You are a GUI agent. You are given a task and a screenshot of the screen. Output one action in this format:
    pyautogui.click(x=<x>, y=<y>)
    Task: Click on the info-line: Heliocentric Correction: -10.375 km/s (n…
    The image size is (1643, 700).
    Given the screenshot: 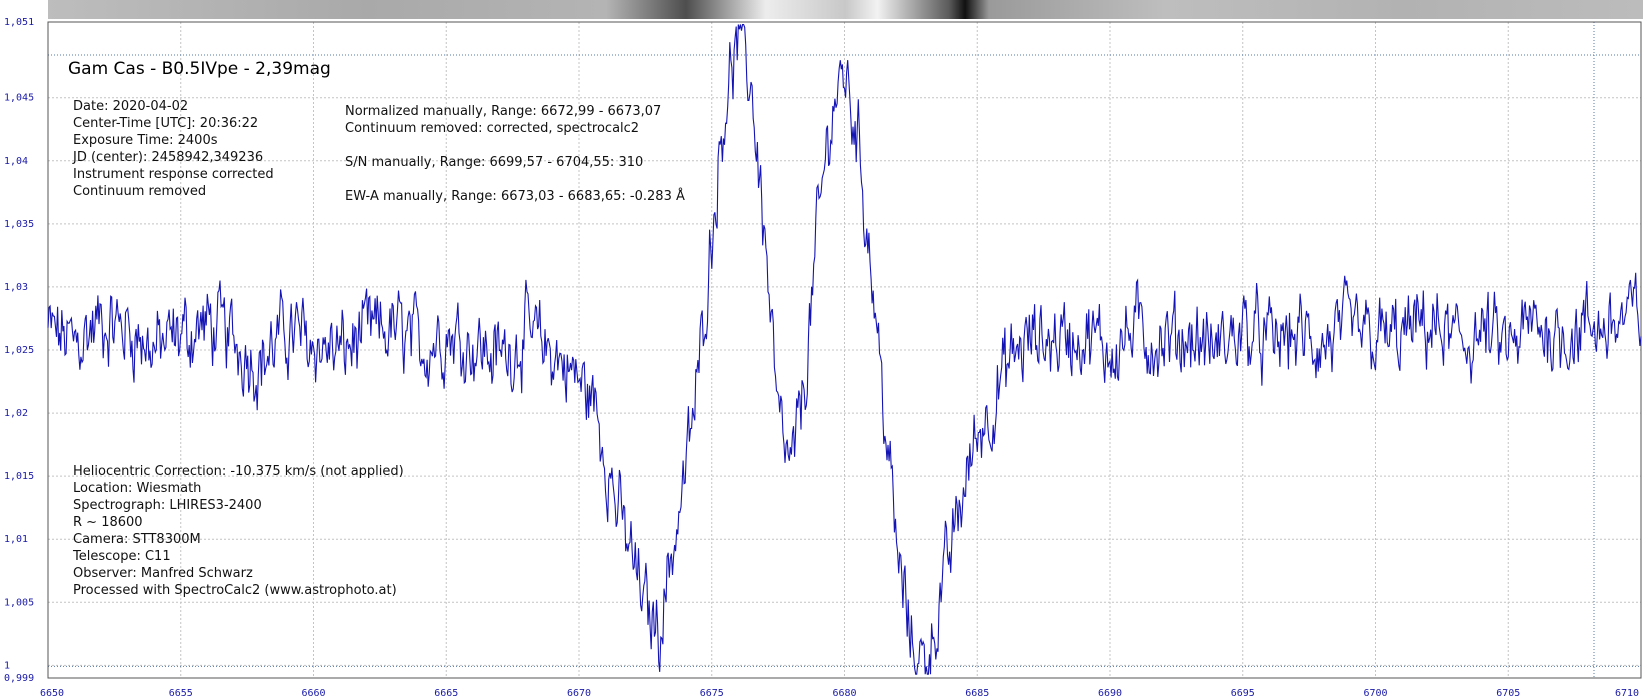 What is the action you would take?
    pyautogui.click(x=238, y=471)
    